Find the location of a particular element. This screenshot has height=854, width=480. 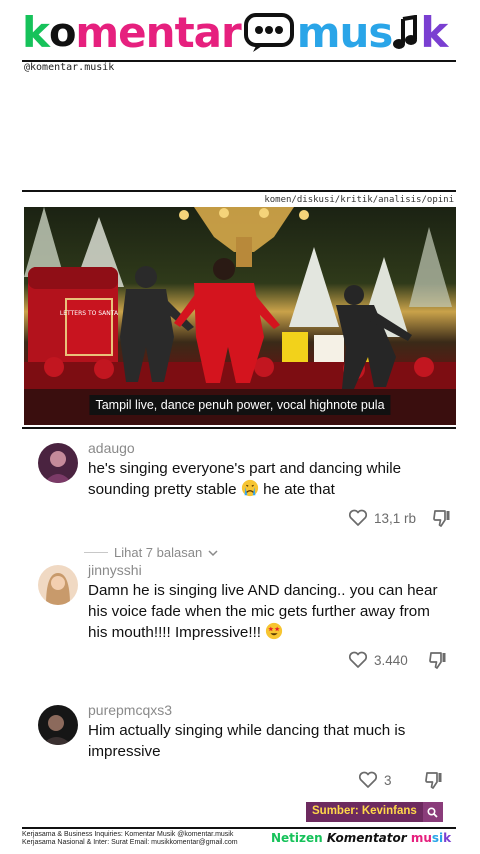

like-count: 13,1 rb is located at coordinates (395, 518).